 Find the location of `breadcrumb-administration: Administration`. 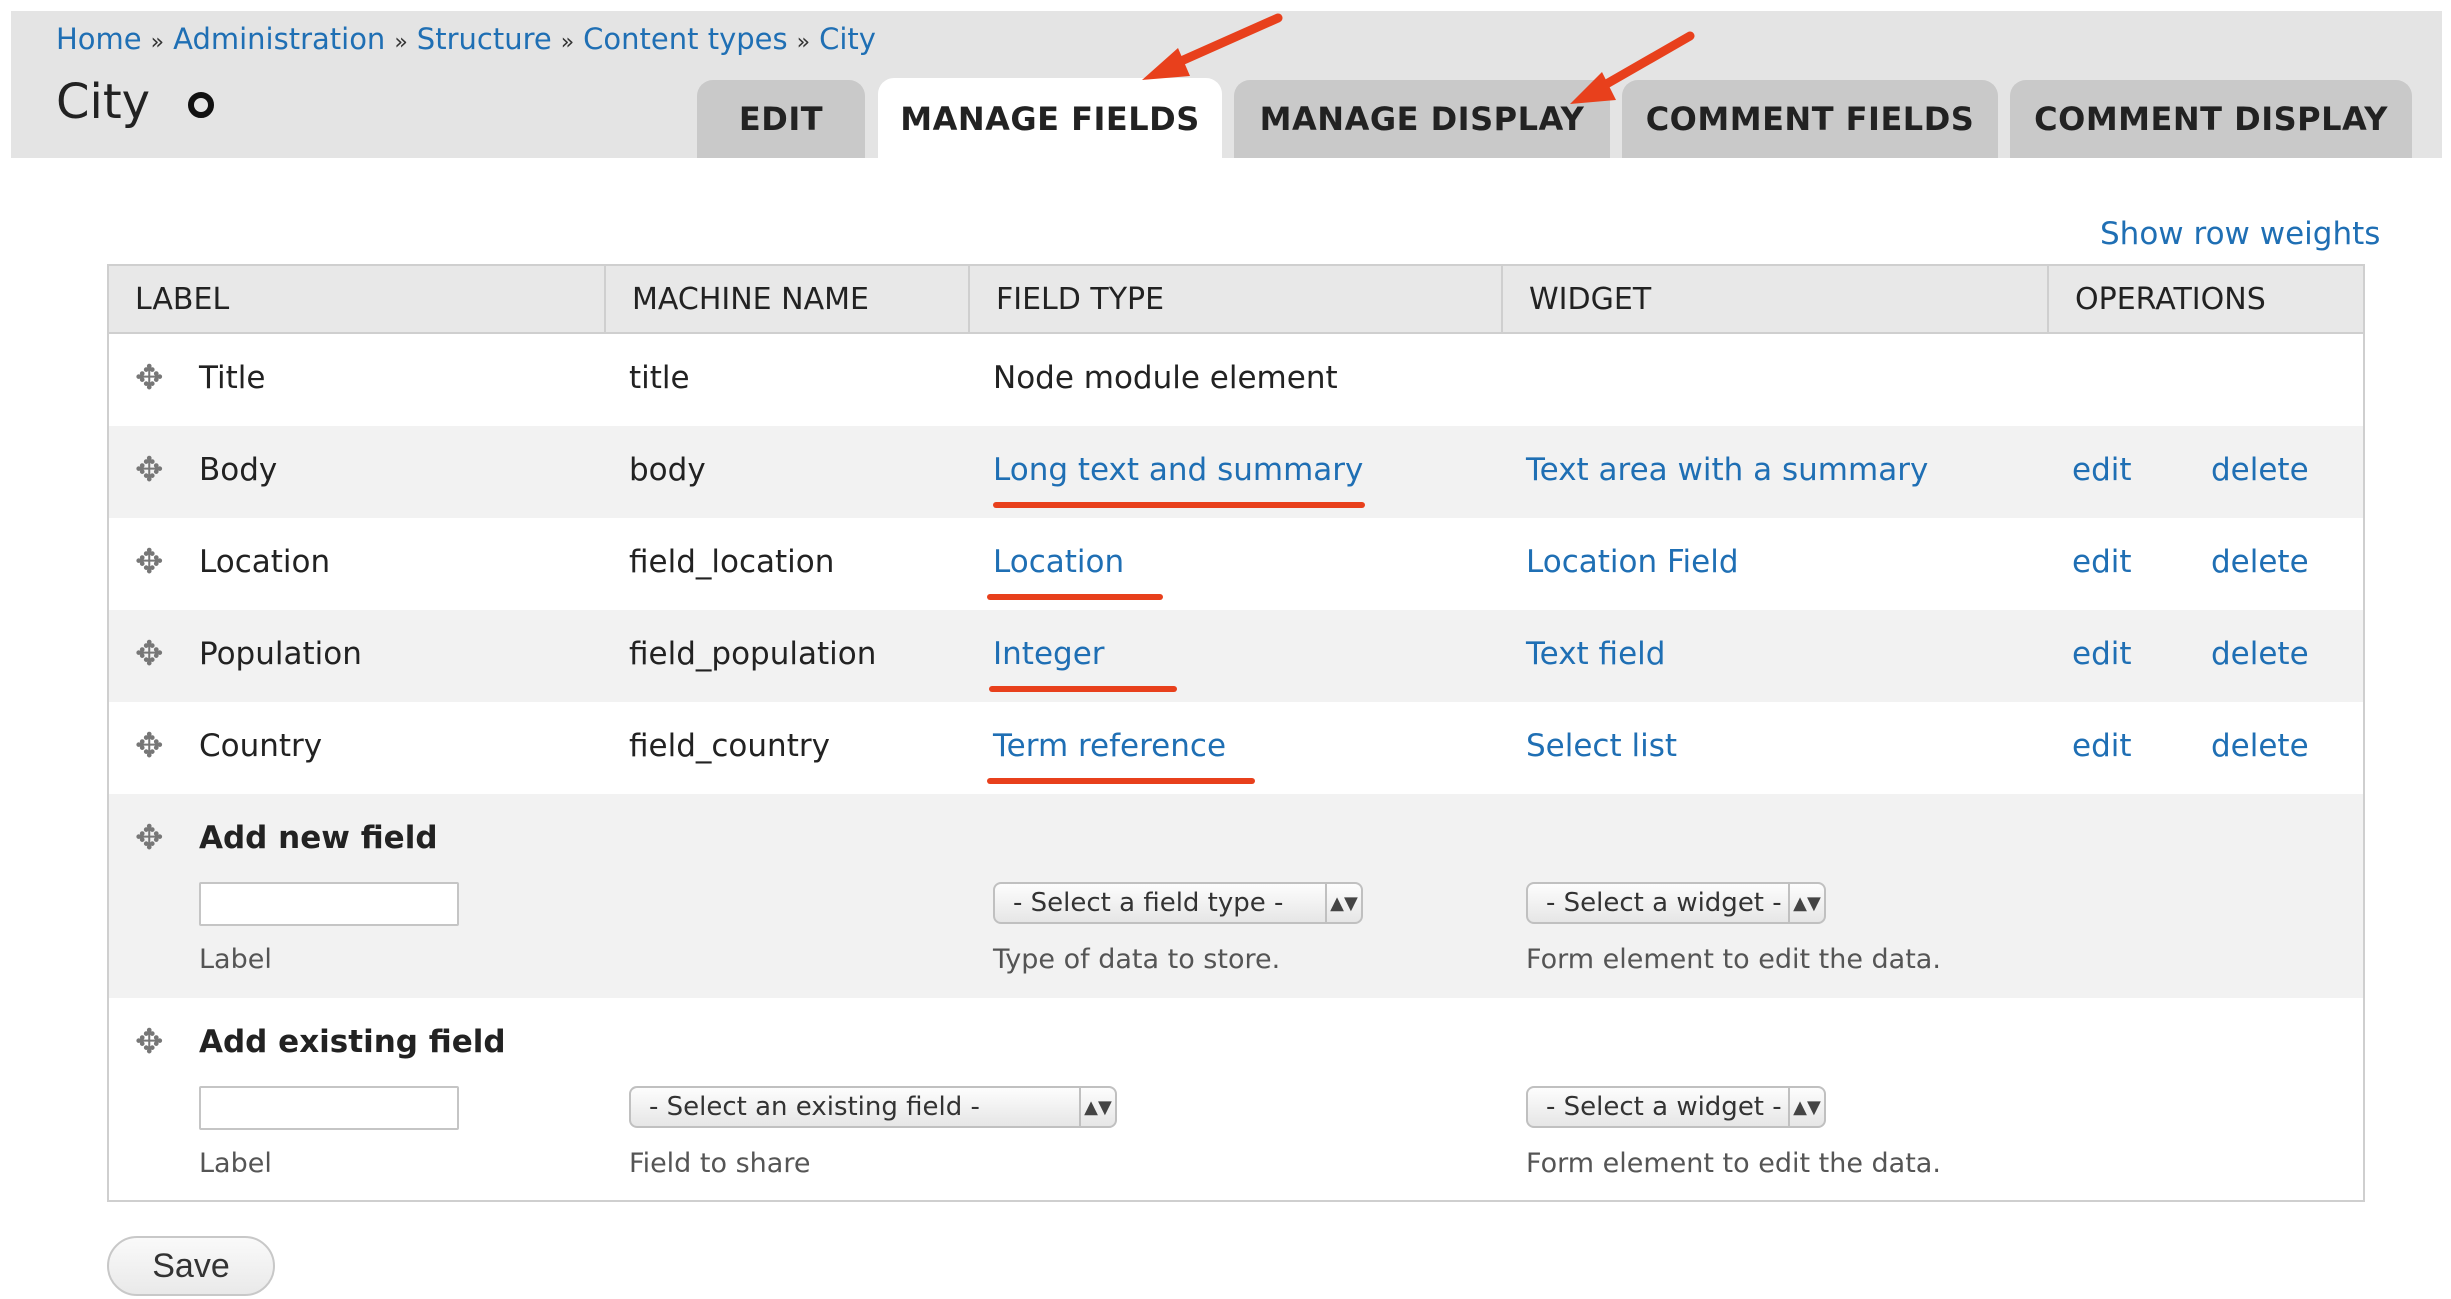

breadcrumb-administration: Administration is located at coordinates (279, 39).